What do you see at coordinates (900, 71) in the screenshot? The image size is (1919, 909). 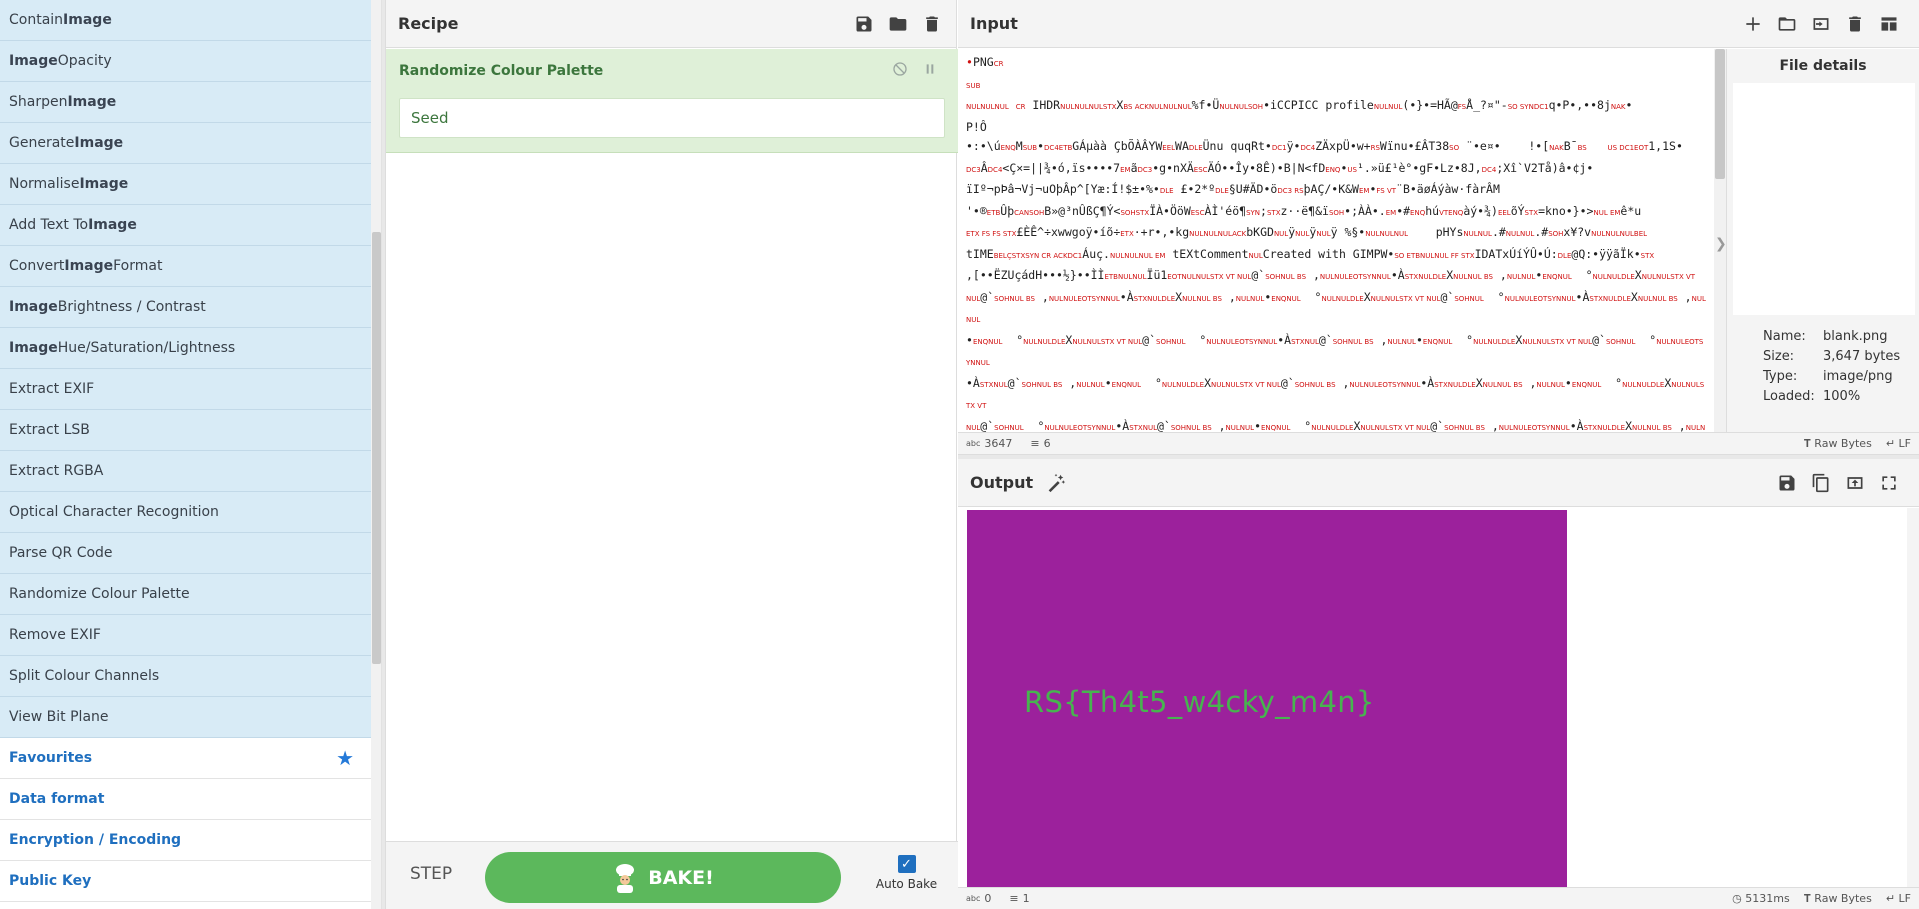 I see `disable-operation-icon` at bounding box center [900, 71].